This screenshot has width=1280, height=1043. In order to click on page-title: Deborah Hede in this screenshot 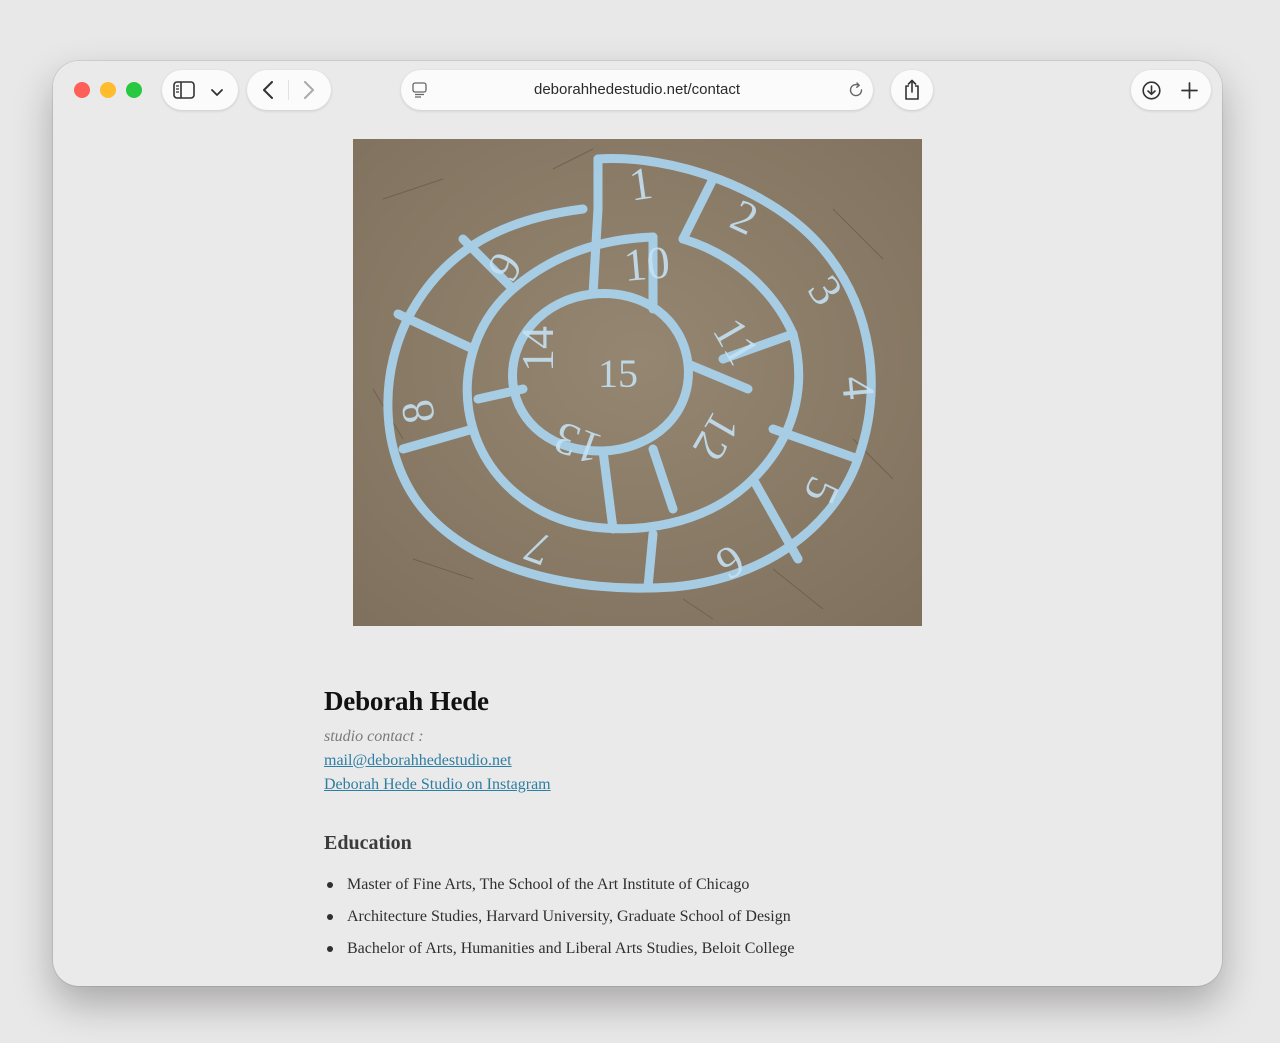, I will do `click(406, 701)`.